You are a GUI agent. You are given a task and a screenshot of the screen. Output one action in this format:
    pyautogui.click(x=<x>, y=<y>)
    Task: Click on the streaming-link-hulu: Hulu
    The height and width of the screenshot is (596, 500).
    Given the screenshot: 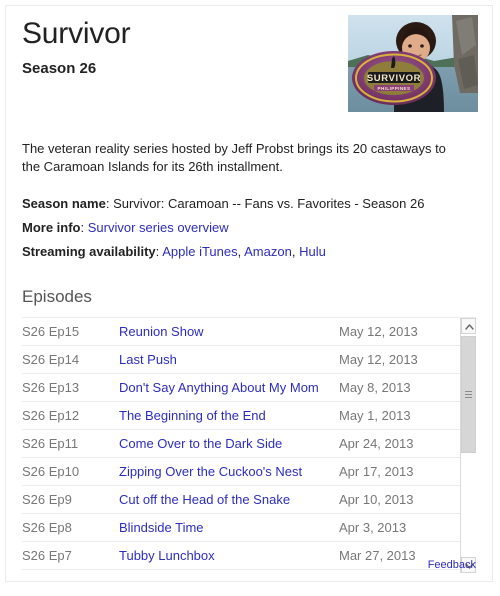 What is the action you would take?
    pyautogui.click(x=312, y=251)
    